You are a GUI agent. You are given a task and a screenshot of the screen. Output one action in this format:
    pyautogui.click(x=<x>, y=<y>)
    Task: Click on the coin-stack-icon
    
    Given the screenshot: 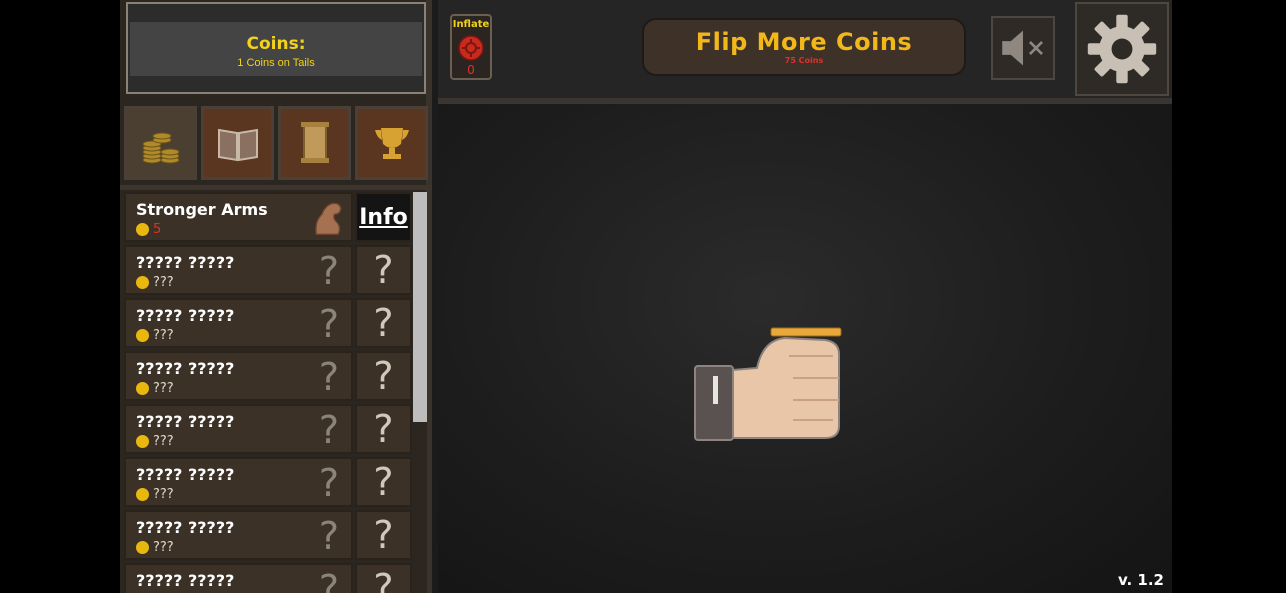 What is the action you would take?
    pyautogui.click(x=160, y=148)
    